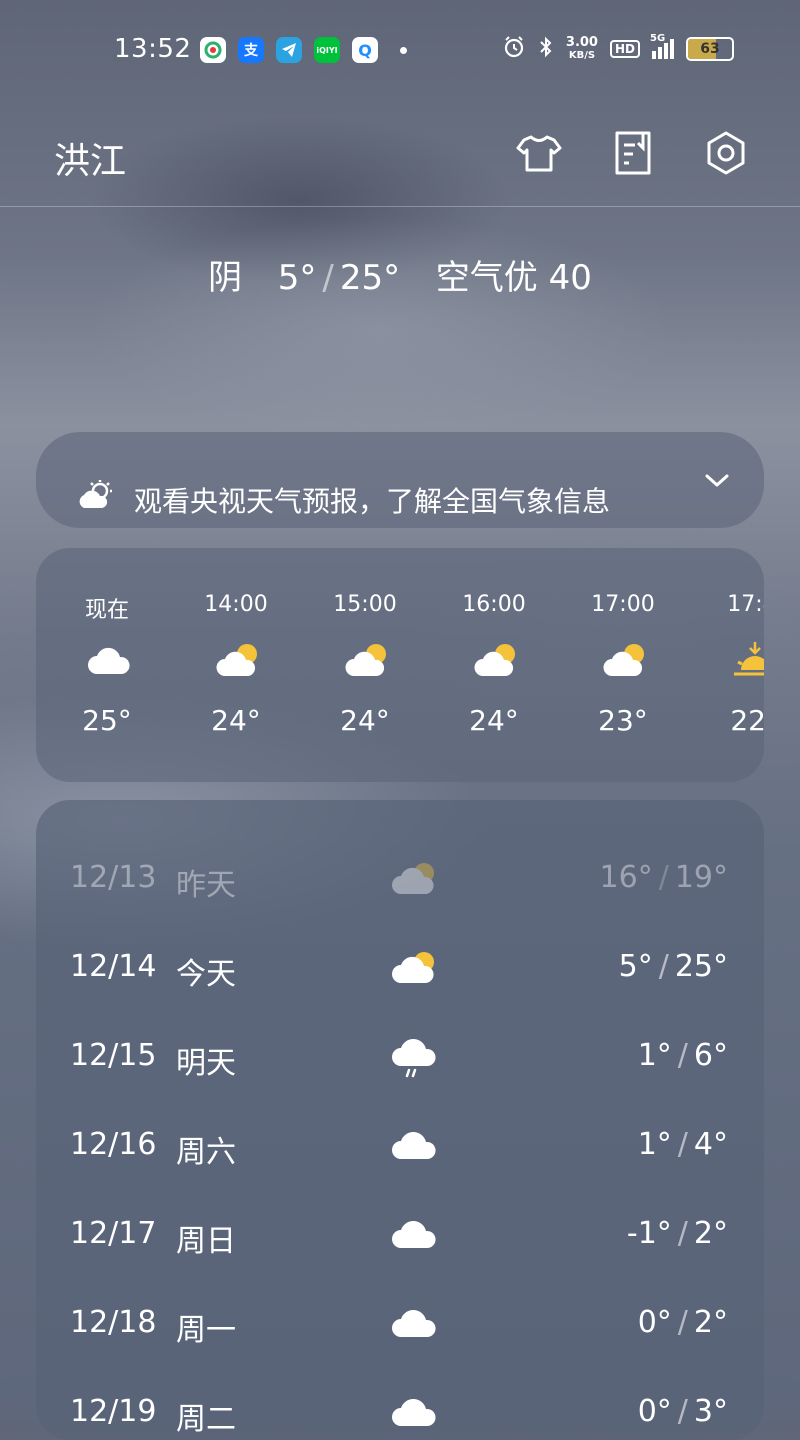 This screenshot has width=800, height=1440. I want to click on hourly-item: 16:00 24°, so click(494, 665).